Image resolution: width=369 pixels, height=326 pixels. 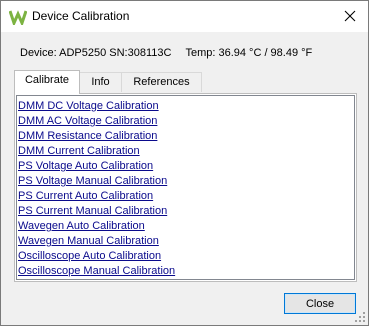 I want to click on list-item: PS Current Manual Calibration, so click(x=96, y=211).